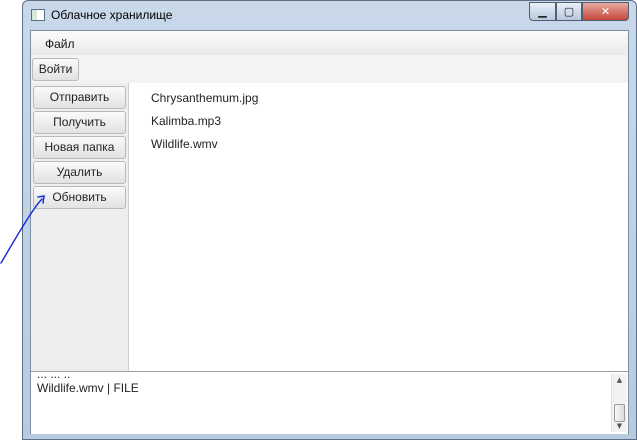 The image size is (637, 440). What do you see at coordinates (55, 69) in the screenshot?
I see `login-button: Войти` at bounding box center [55, 69].